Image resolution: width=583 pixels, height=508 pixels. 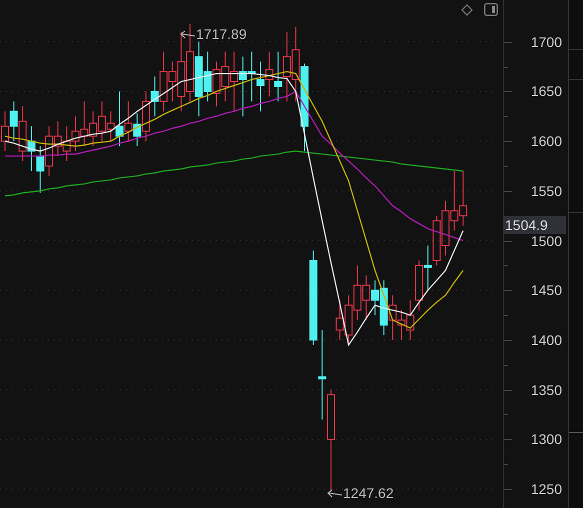 What do you see at coordinates (546, 42) in the screenshot?
I see `price-axis-label: 1700` at bounding box center [546, 42].